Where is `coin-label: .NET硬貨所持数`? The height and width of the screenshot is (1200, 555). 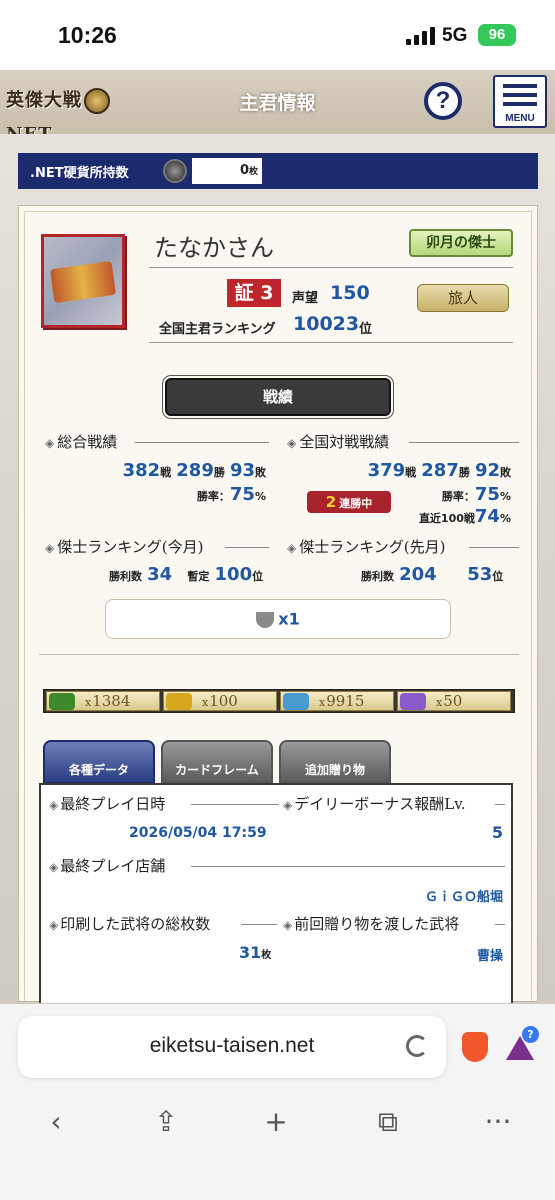 coin-label: .NET硬貨所持数 is located at coordinates (79, 173).